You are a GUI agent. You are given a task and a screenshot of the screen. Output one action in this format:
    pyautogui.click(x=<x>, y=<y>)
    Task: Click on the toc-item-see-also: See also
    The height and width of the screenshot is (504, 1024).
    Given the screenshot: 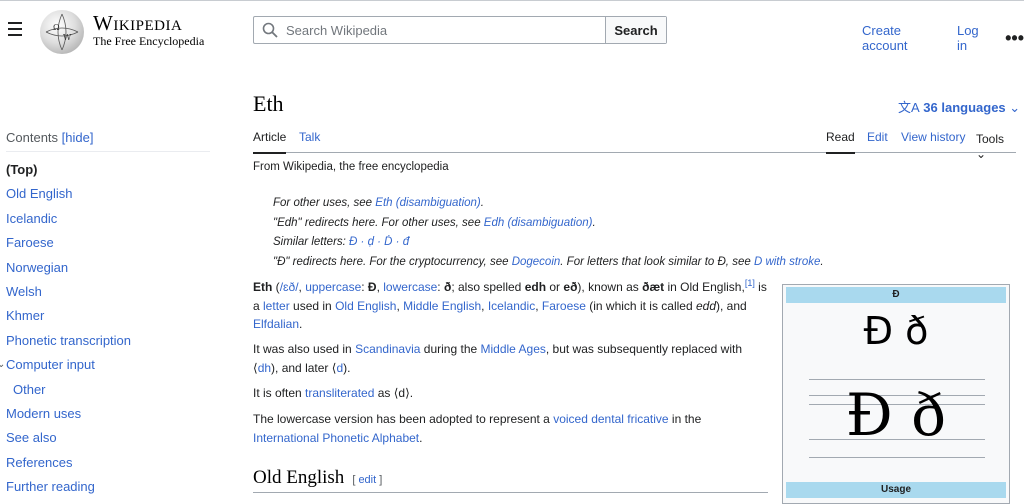 What is the action you would take?
    pyautogui.click(x=108, y=438)
    